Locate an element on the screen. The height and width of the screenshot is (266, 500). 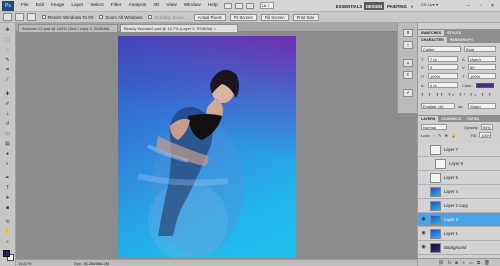
clone-stamp-tool-icon: ⊥ is located at coordinates (7, 114).